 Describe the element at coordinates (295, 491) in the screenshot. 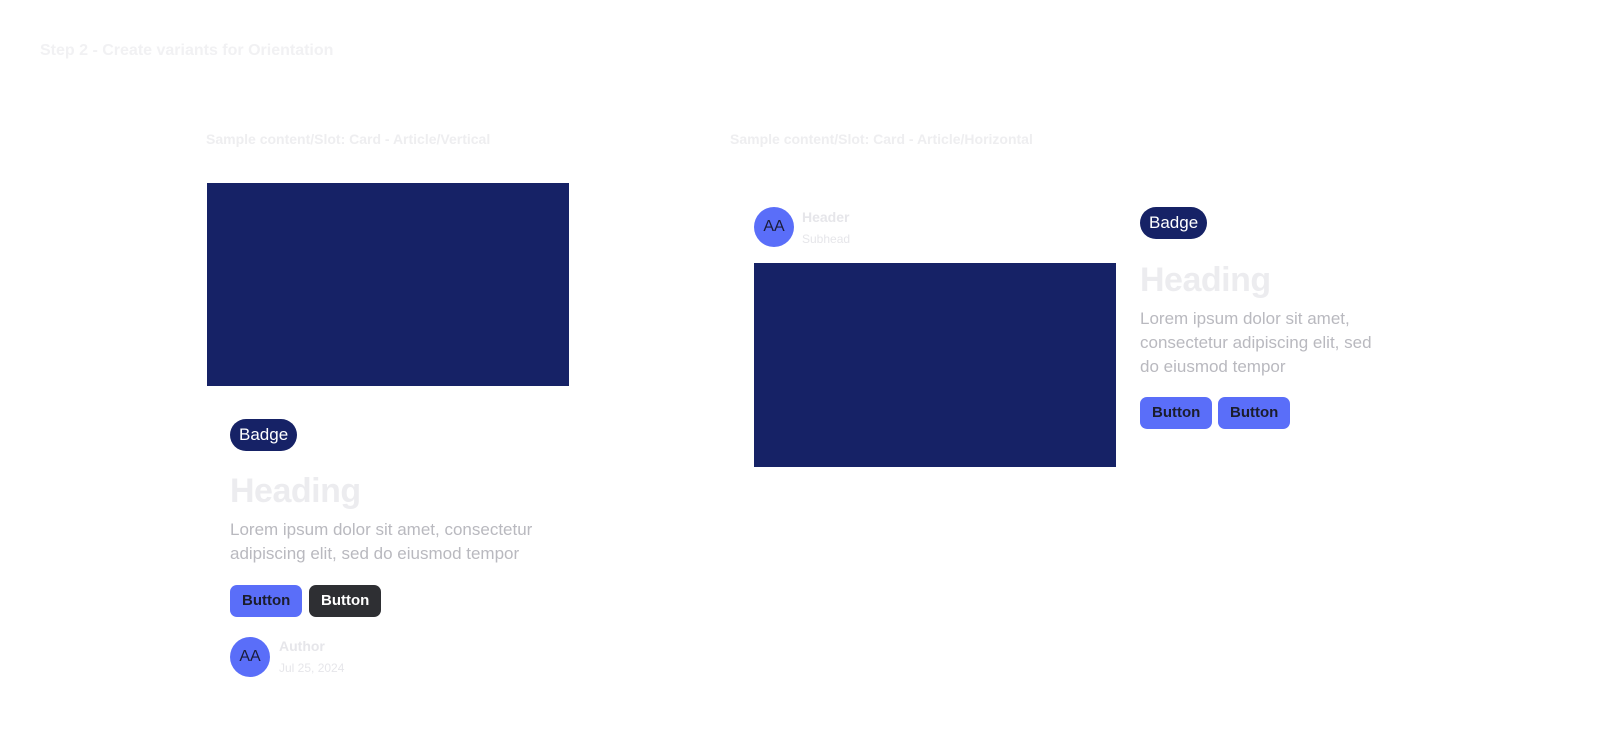

I see `vertical-card-heading: Heading` at that location.